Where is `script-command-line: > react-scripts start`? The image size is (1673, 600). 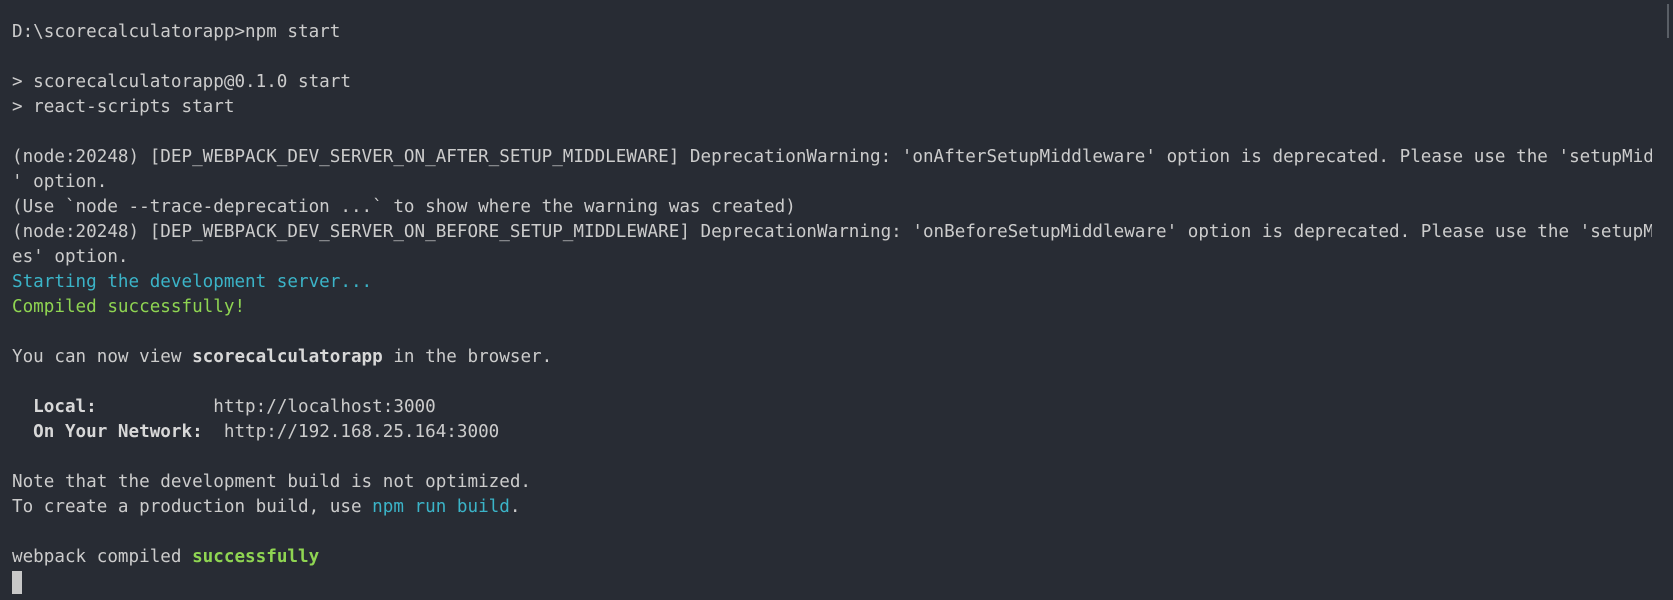 script-command-line: > react-scripts start is located at coordinates (123, 107).